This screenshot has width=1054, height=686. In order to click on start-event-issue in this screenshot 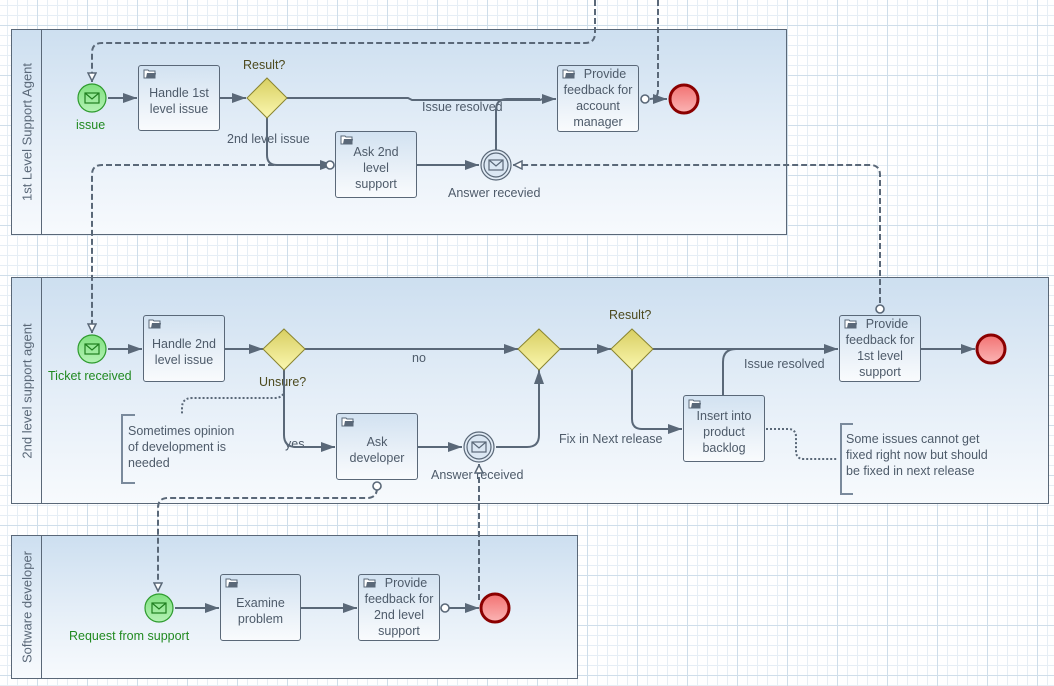, I will do `click(92, 98)`.